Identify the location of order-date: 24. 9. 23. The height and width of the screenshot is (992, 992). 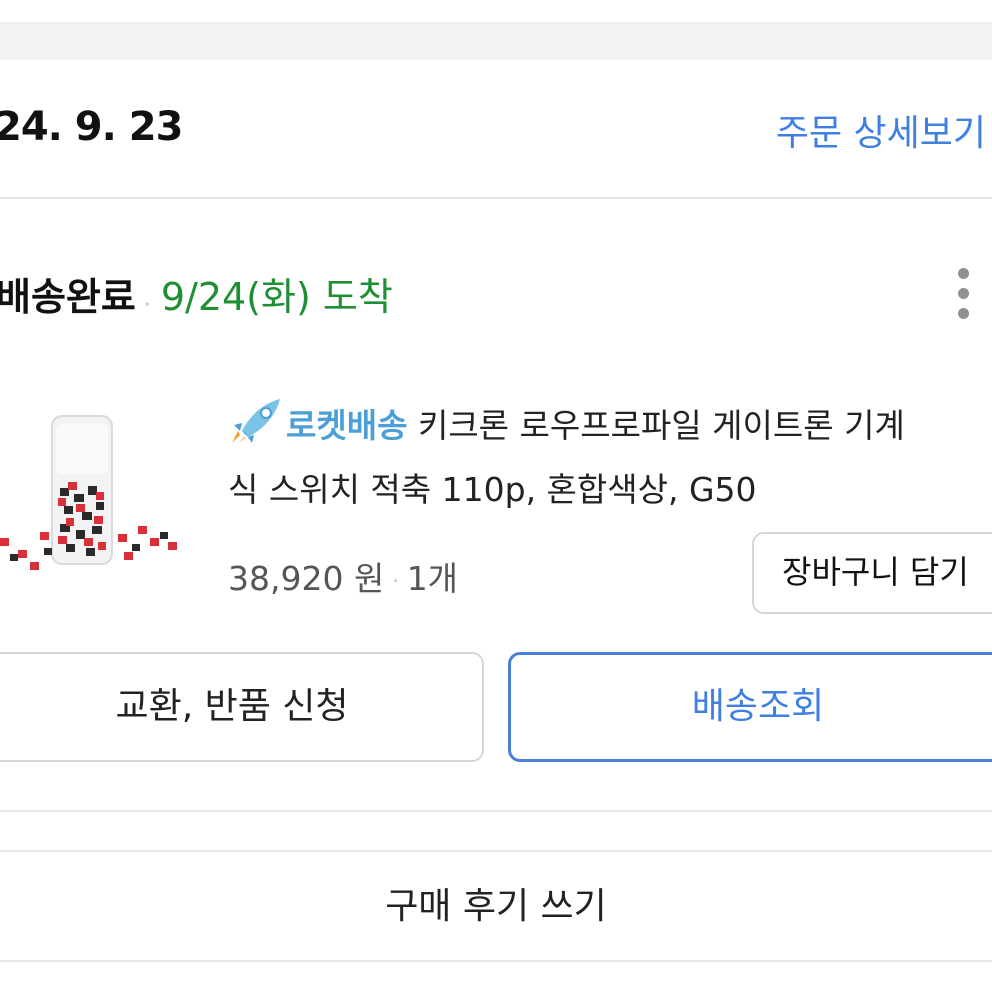
(91, 127).